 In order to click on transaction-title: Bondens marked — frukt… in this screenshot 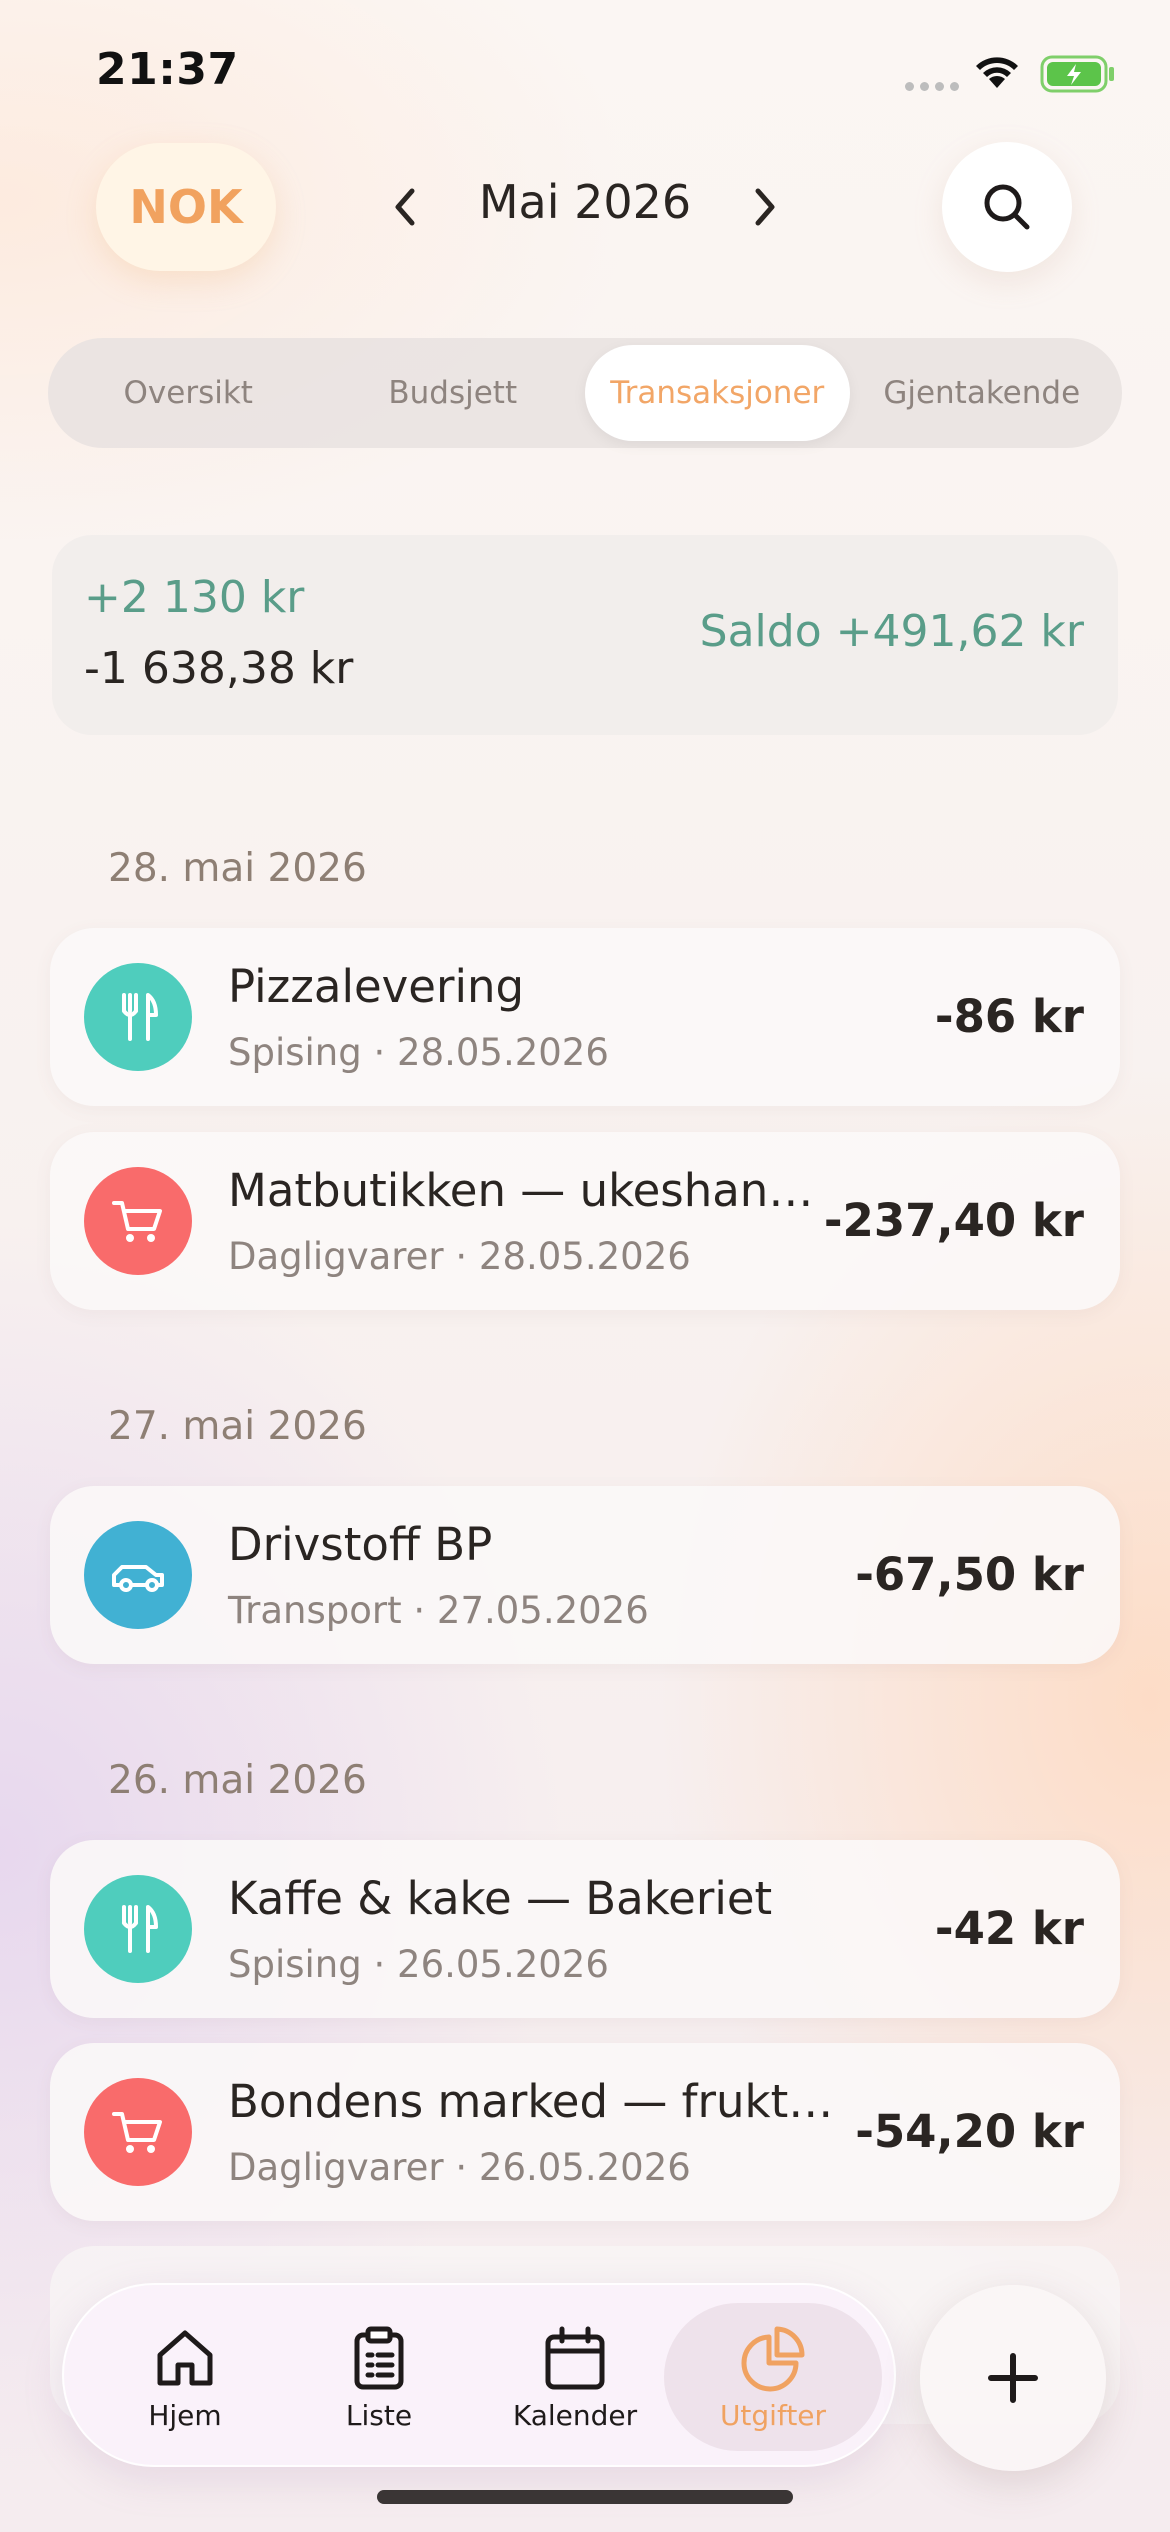, I will do `click(531, 2101)`.